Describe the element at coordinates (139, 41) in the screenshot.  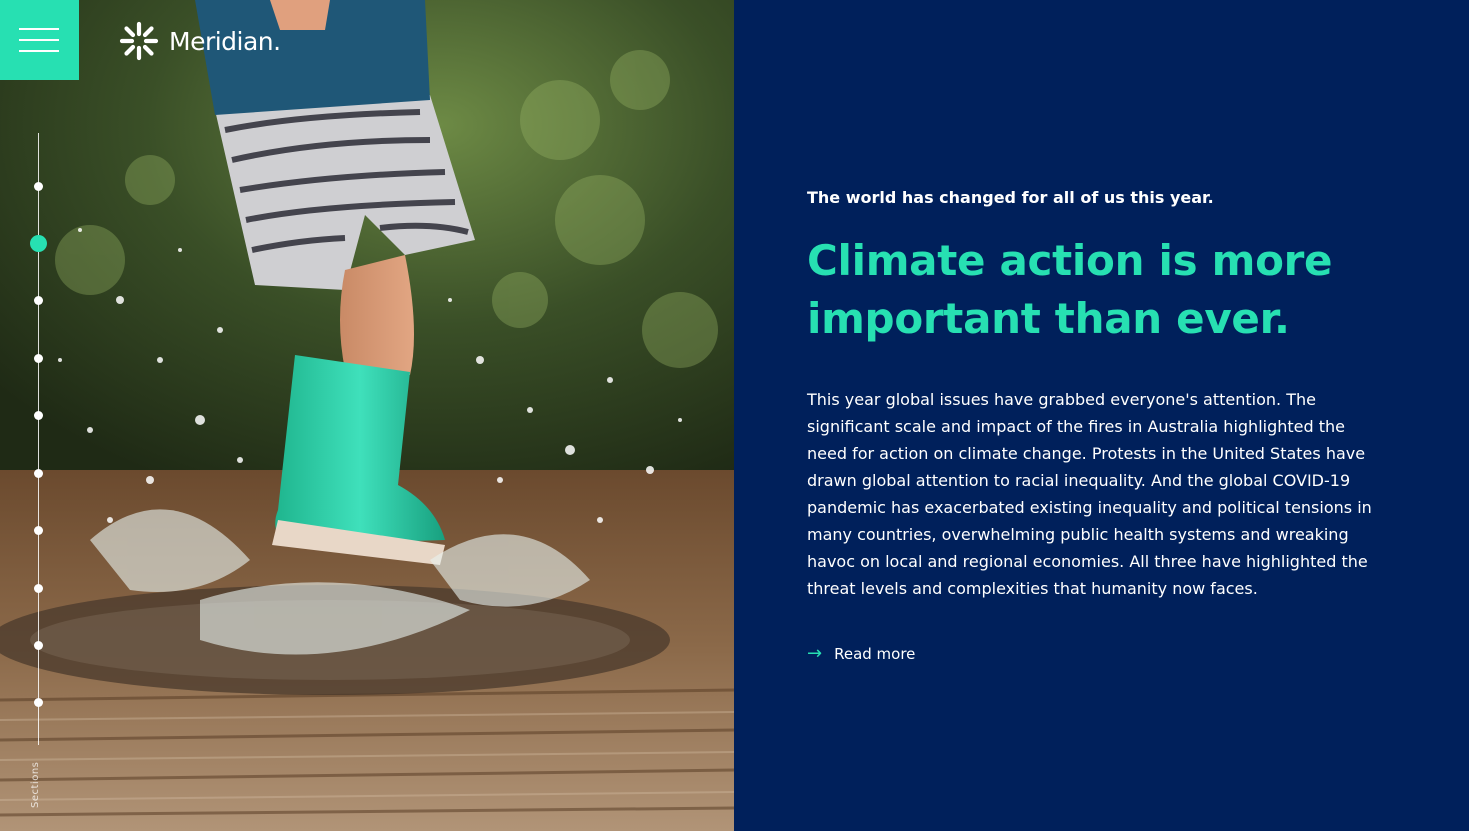
I see `starburst-logo-icon` at that location.